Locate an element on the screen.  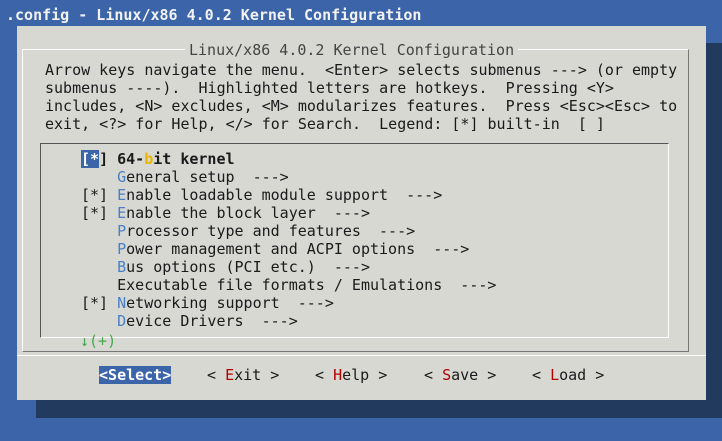
menu-item: [*] Enable the block layer ---> is located at coordinates (225, 213).